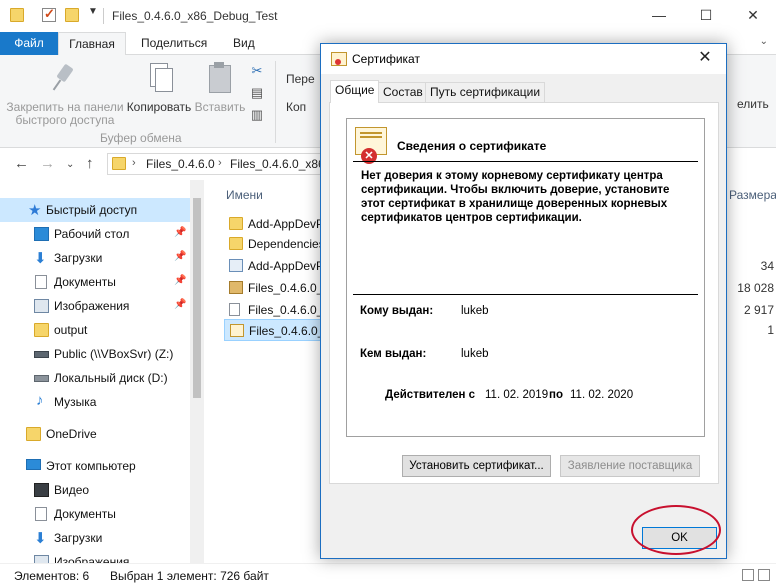 The width and height of the screenshot is (776, 586). I want to click on nav-item-videos: Видео, so click(95, 490).